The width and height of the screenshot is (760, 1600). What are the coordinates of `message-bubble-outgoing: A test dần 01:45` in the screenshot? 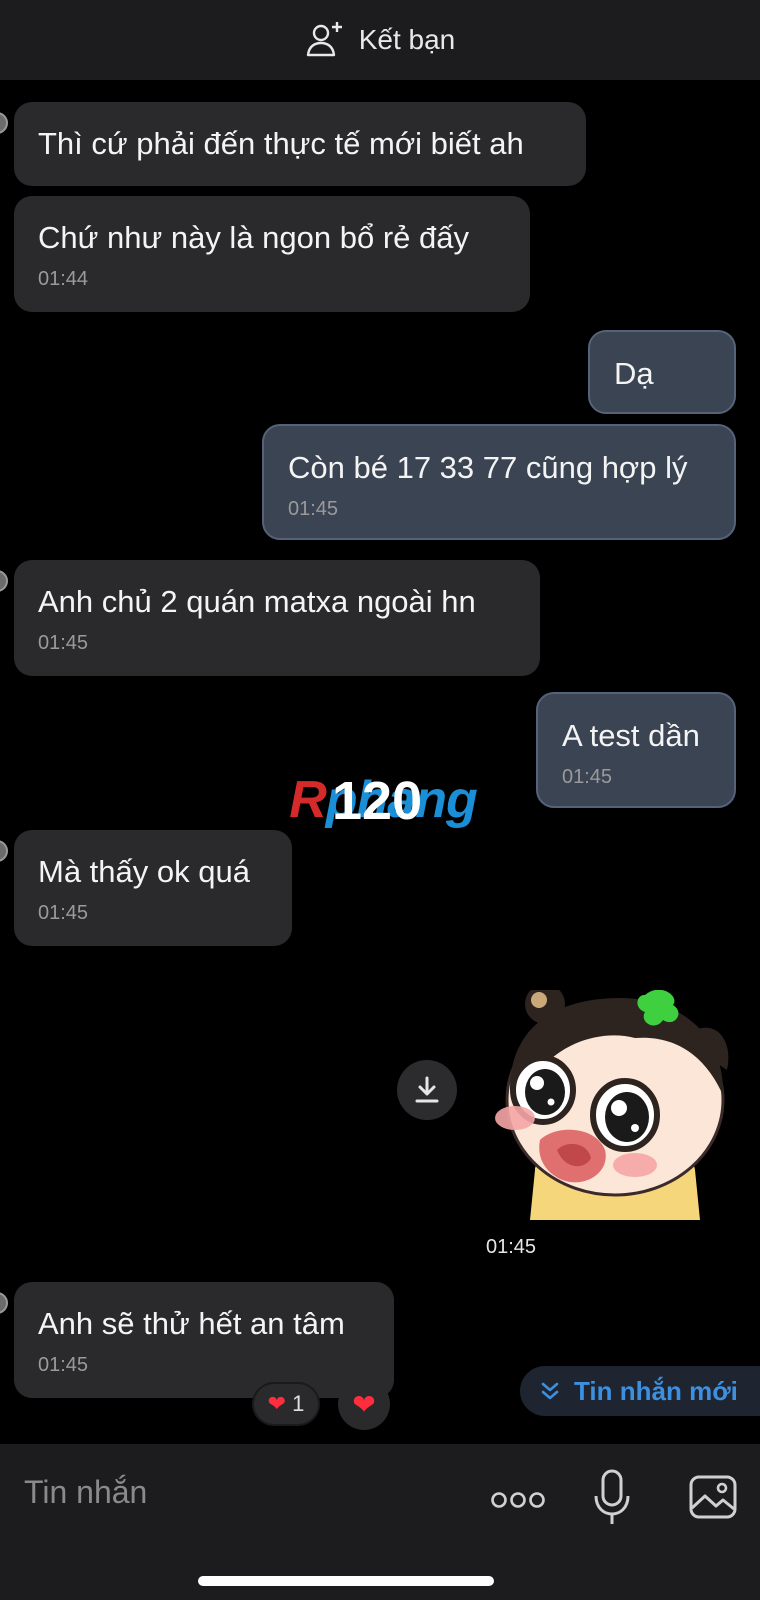 It's located at (636, 750).